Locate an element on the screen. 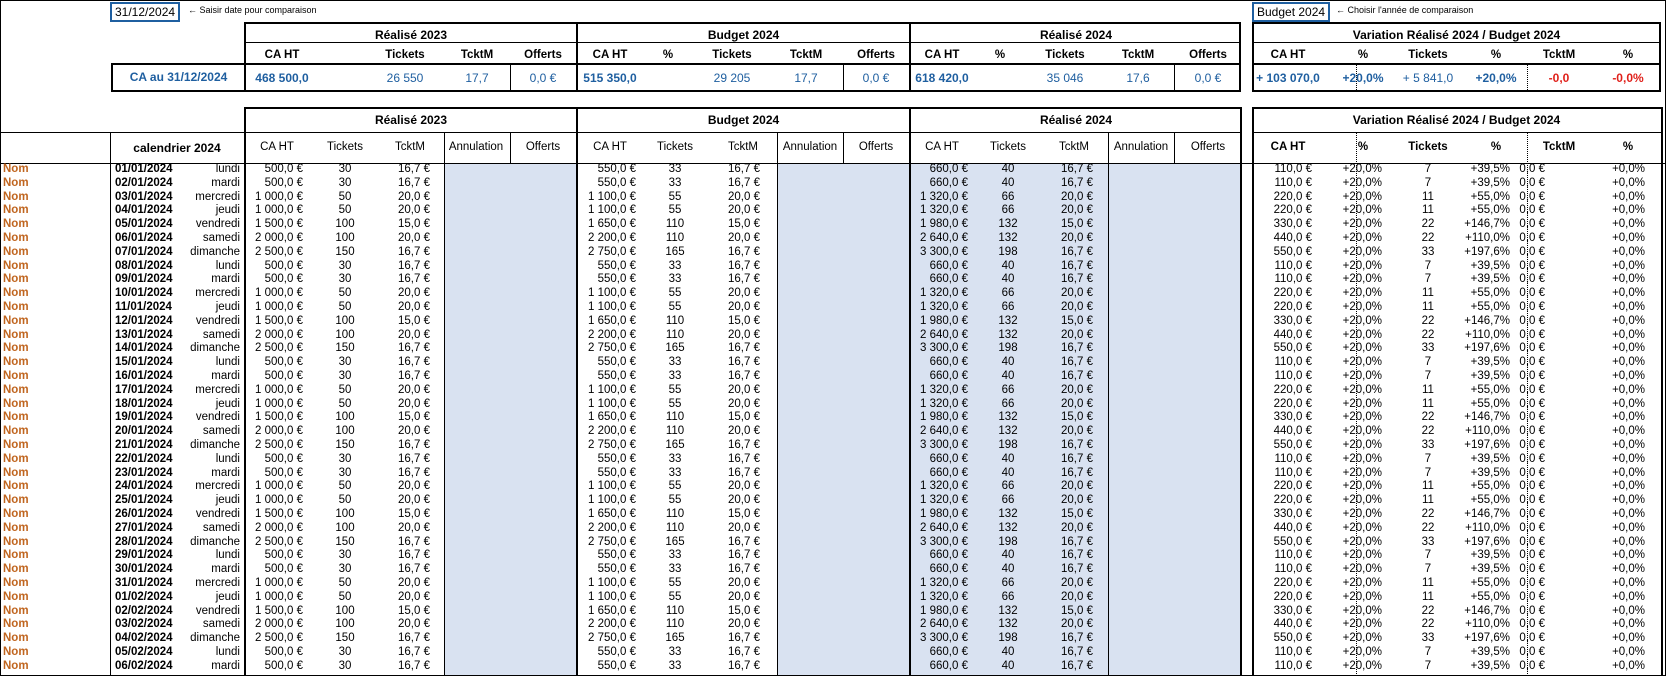 Image resolution: width=1666 pixels, height=676 pixels. b24-ca: 2 750,0 € is located at coordinates (612, 445).